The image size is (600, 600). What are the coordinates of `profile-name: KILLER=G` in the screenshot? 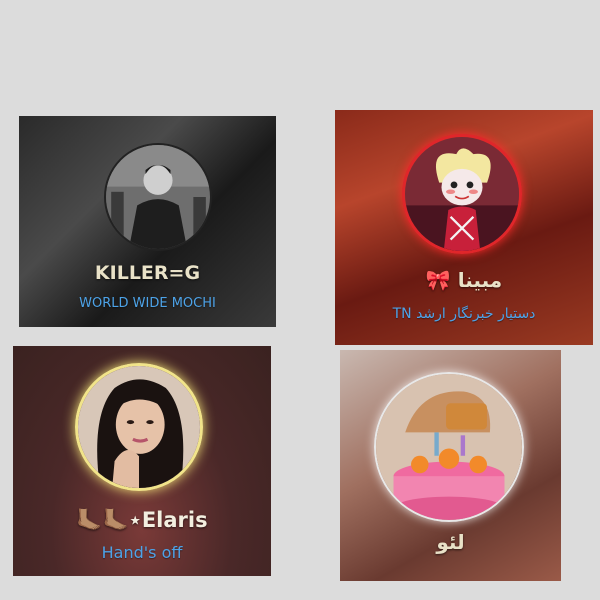 It's located at (147, 273).